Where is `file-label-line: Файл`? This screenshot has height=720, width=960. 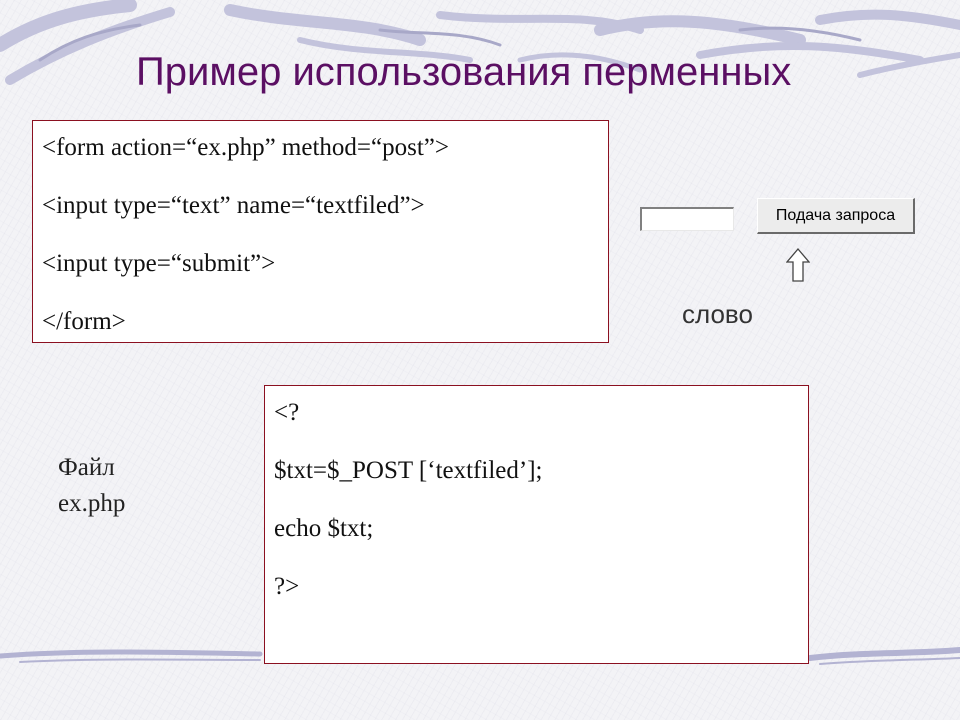 file-label-line: Файл is located at coordinates (86, 467).